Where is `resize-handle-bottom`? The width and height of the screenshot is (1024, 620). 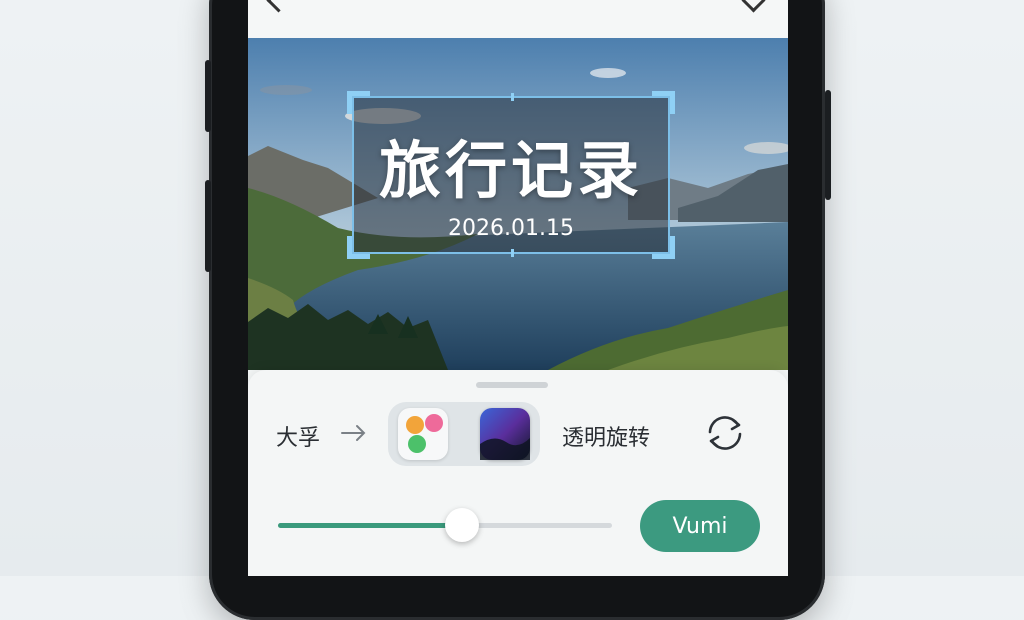
resize-handle-bottom is located at coordinates (512, 253).